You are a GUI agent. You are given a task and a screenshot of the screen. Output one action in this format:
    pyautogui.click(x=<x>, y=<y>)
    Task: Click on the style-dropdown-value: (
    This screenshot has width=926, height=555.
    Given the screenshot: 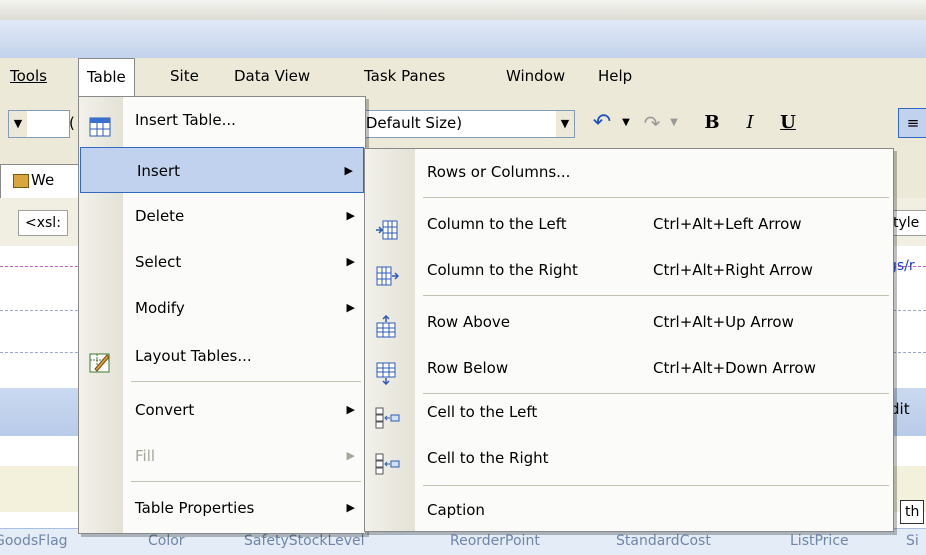 What is the action you would take?
    pyautogui.click(x=72, y=123)
    